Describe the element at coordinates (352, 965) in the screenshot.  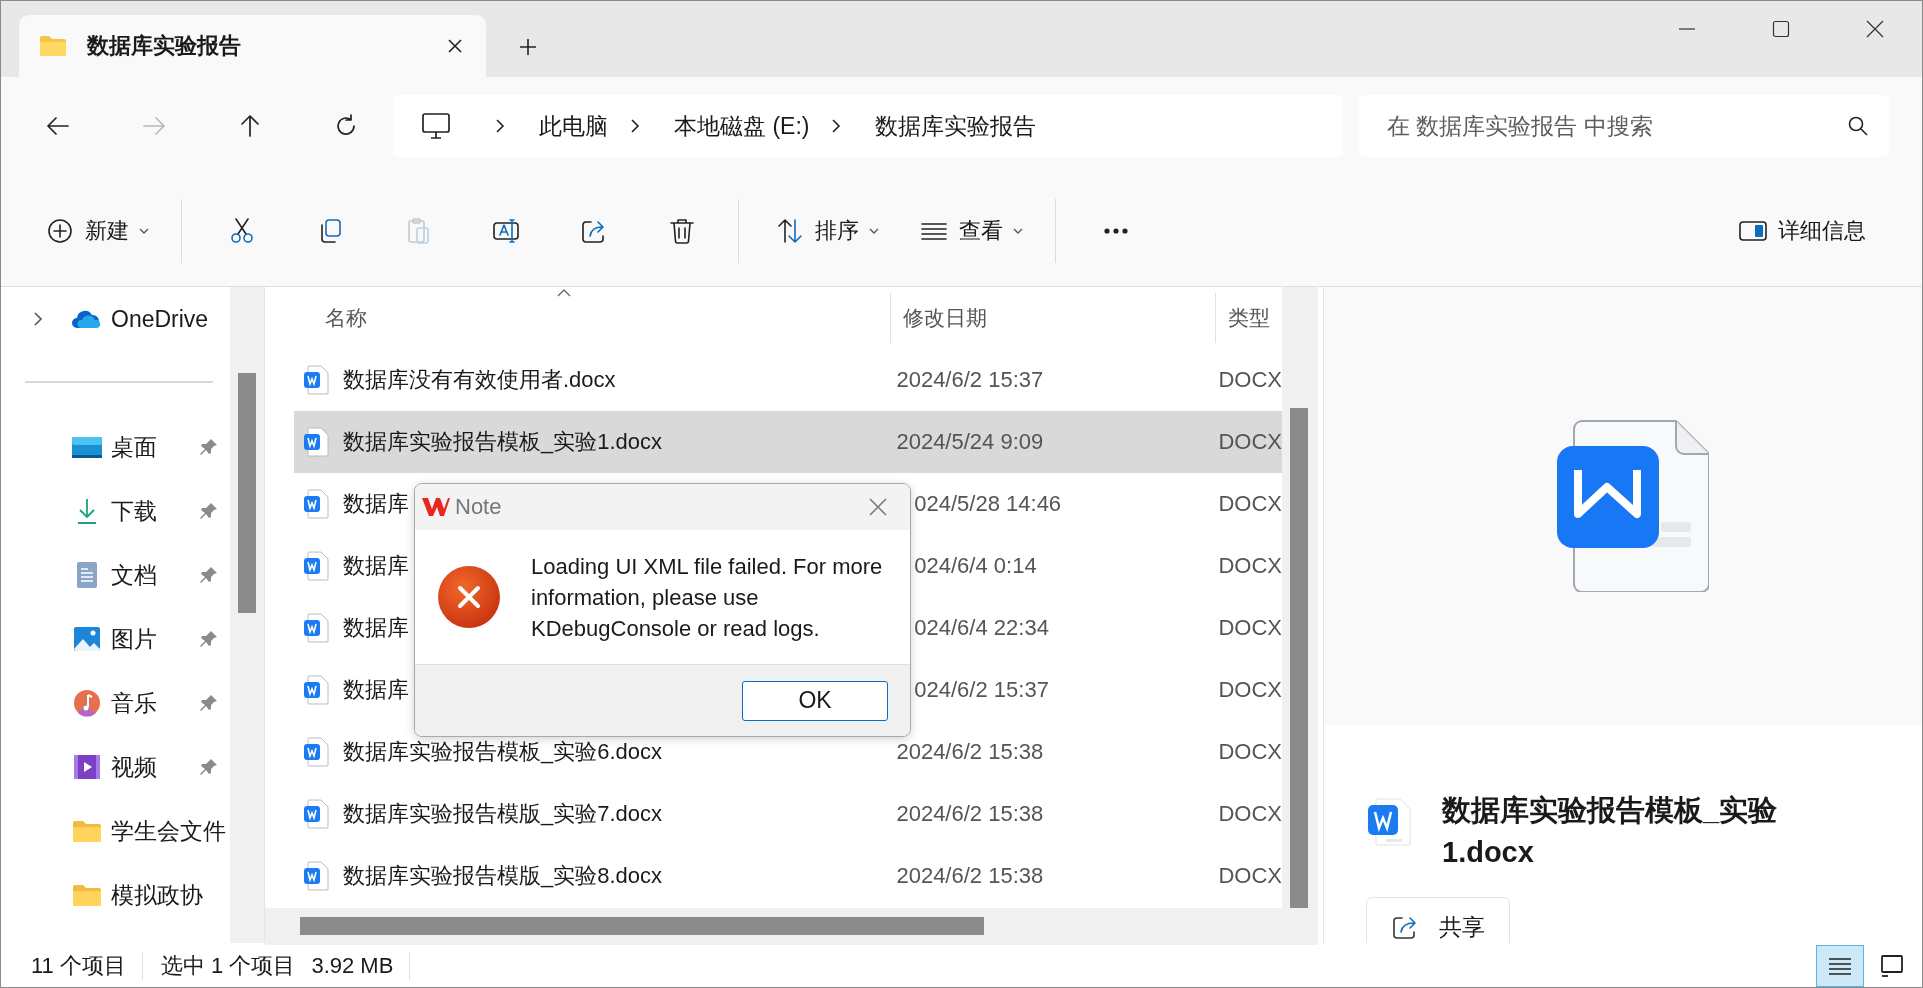
I see `selection-size: 3.92 MB` at that location.